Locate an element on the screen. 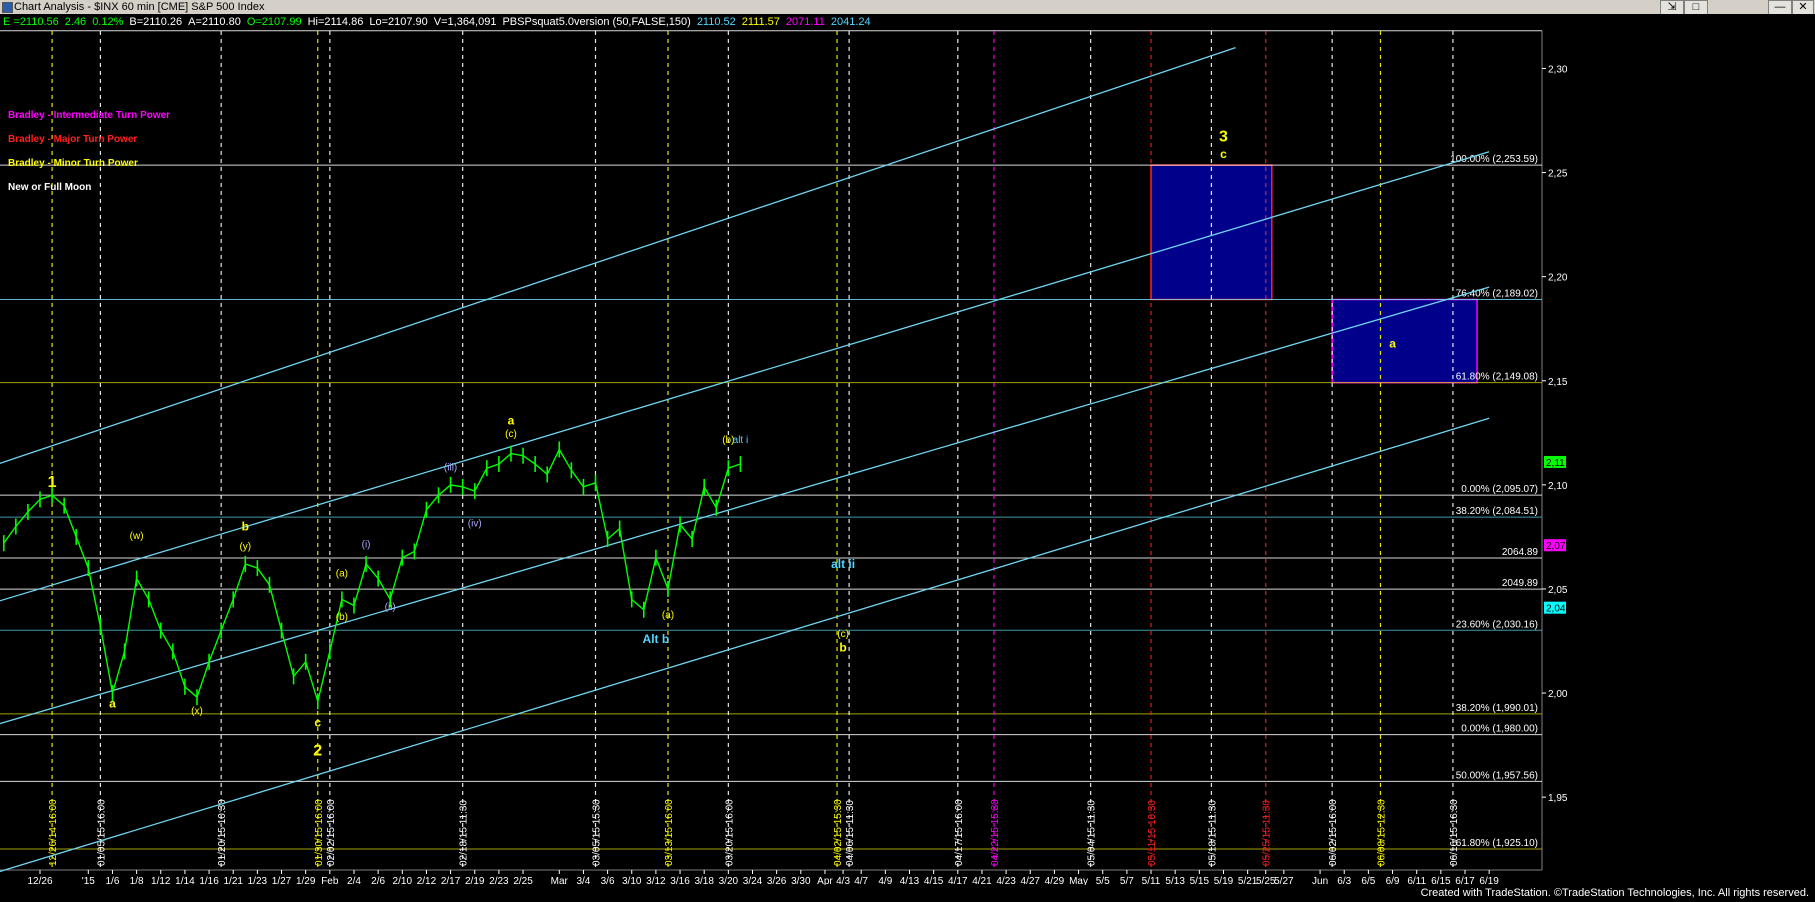  wave-label: Alt b is located at coordinates (656, 639).